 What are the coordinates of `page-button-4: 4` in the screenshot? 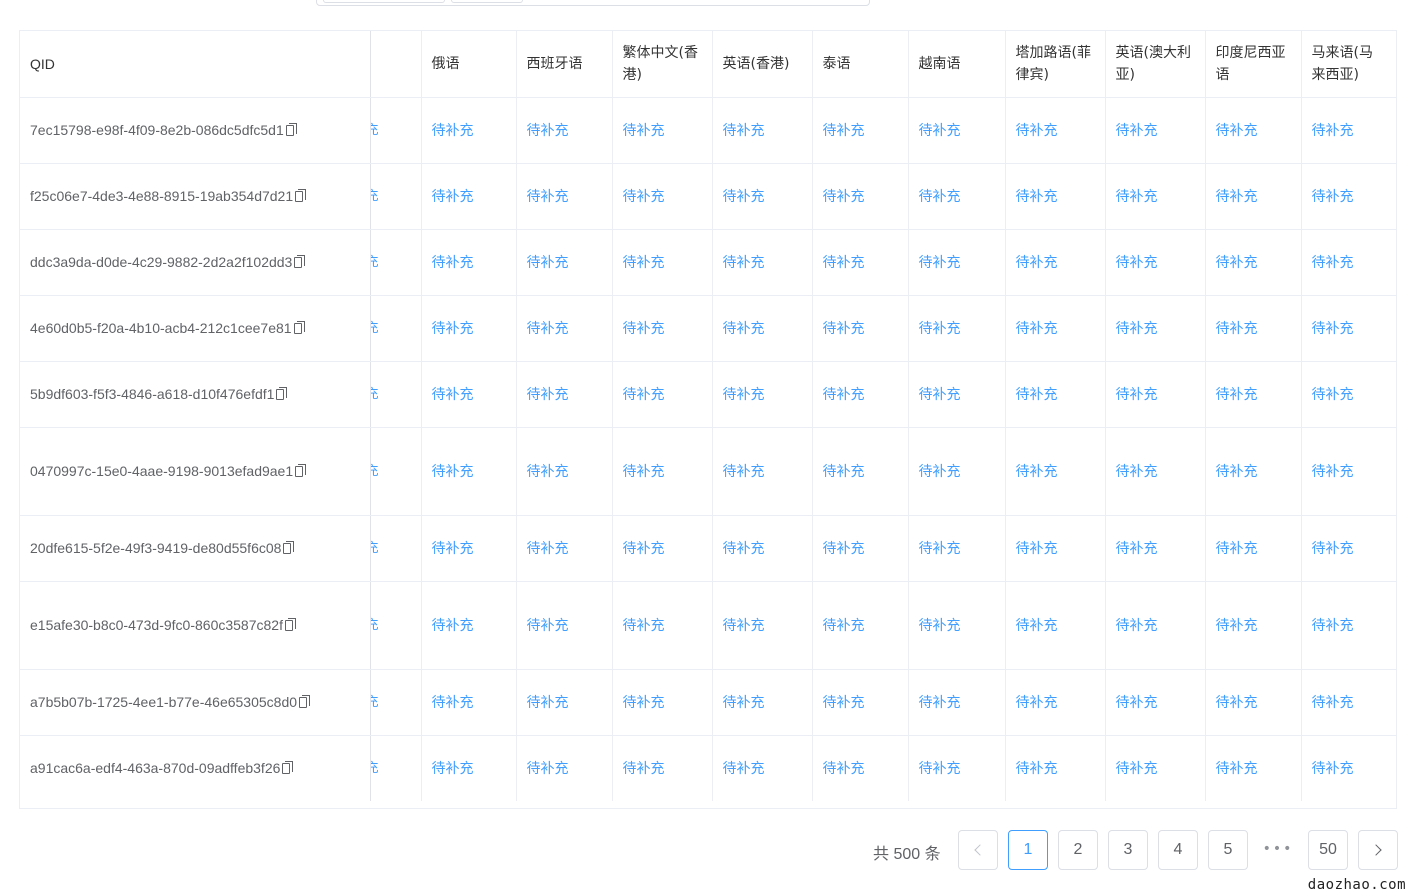 It's located at (1178, 850).